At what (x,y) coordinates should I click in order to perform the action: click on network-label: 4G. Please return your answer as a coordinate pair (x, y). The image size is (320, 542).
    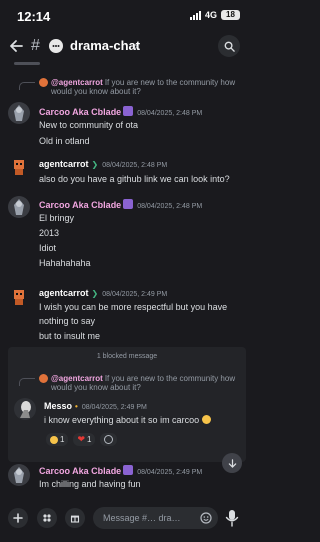
    Looking at the image, I should click on (210, 15).